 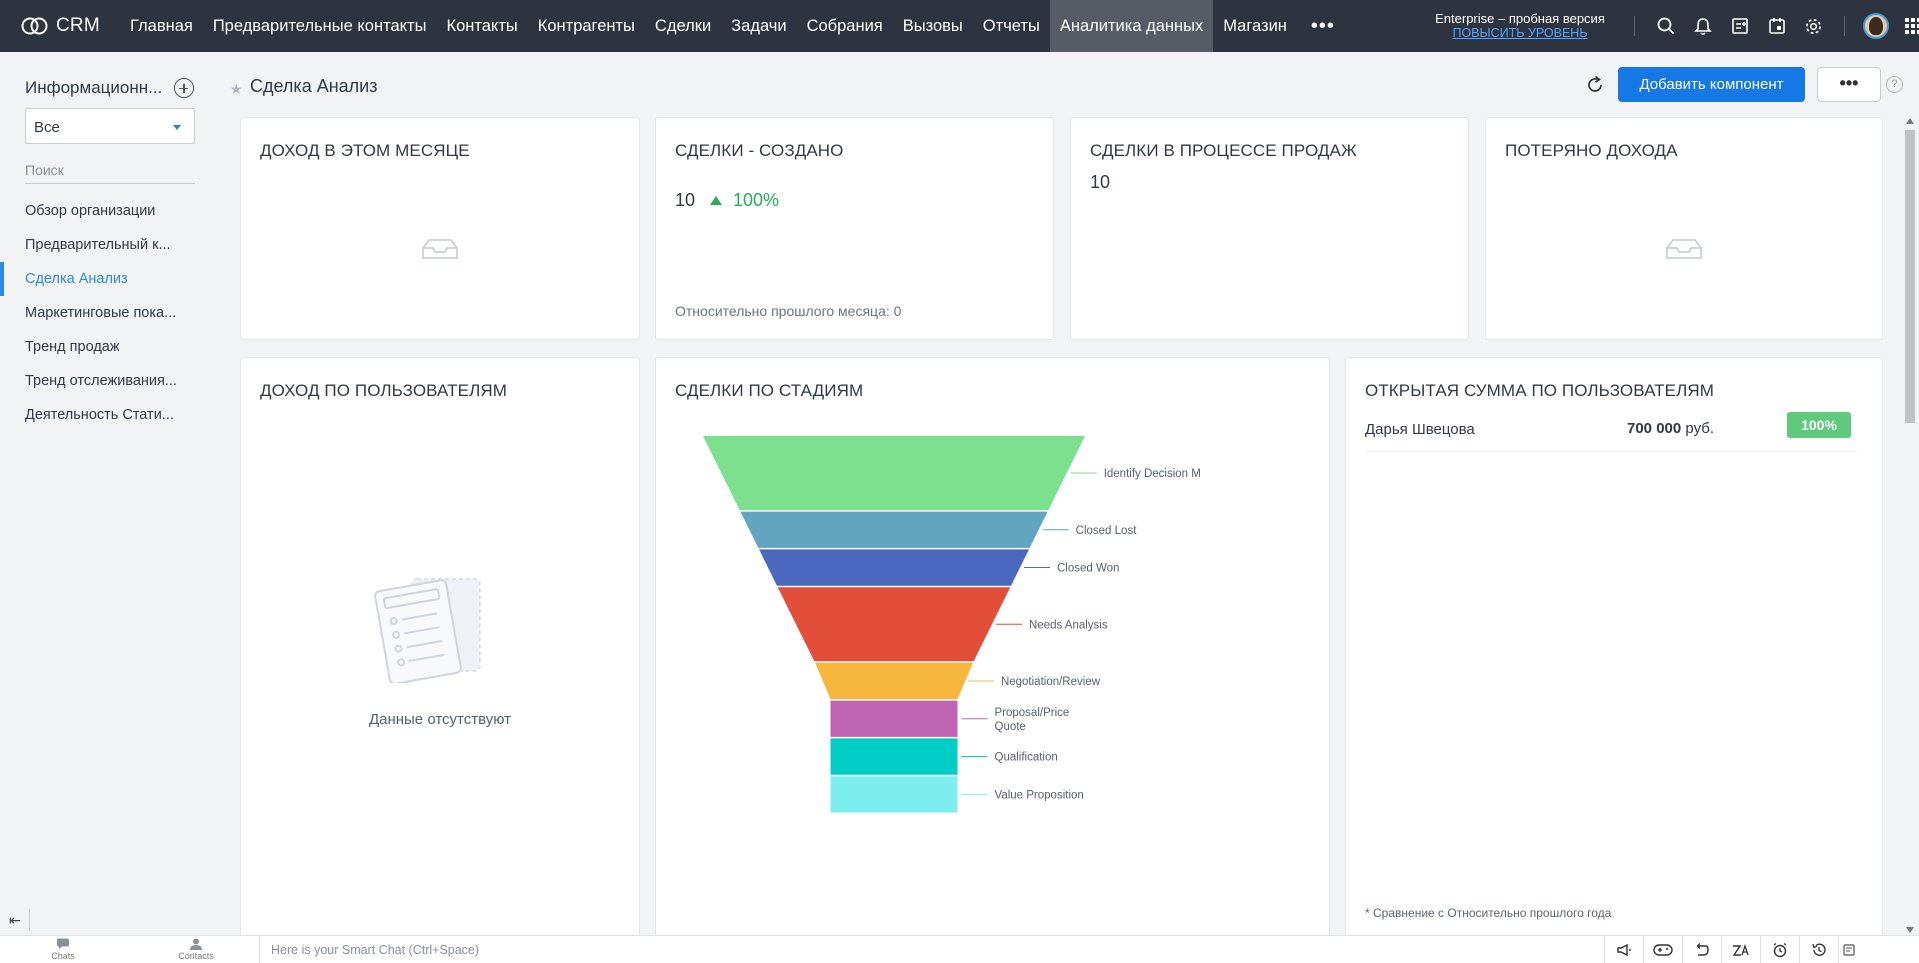 I want to click on funnel-stage-label: Identify Decision M, so click(x=1152, y=474).